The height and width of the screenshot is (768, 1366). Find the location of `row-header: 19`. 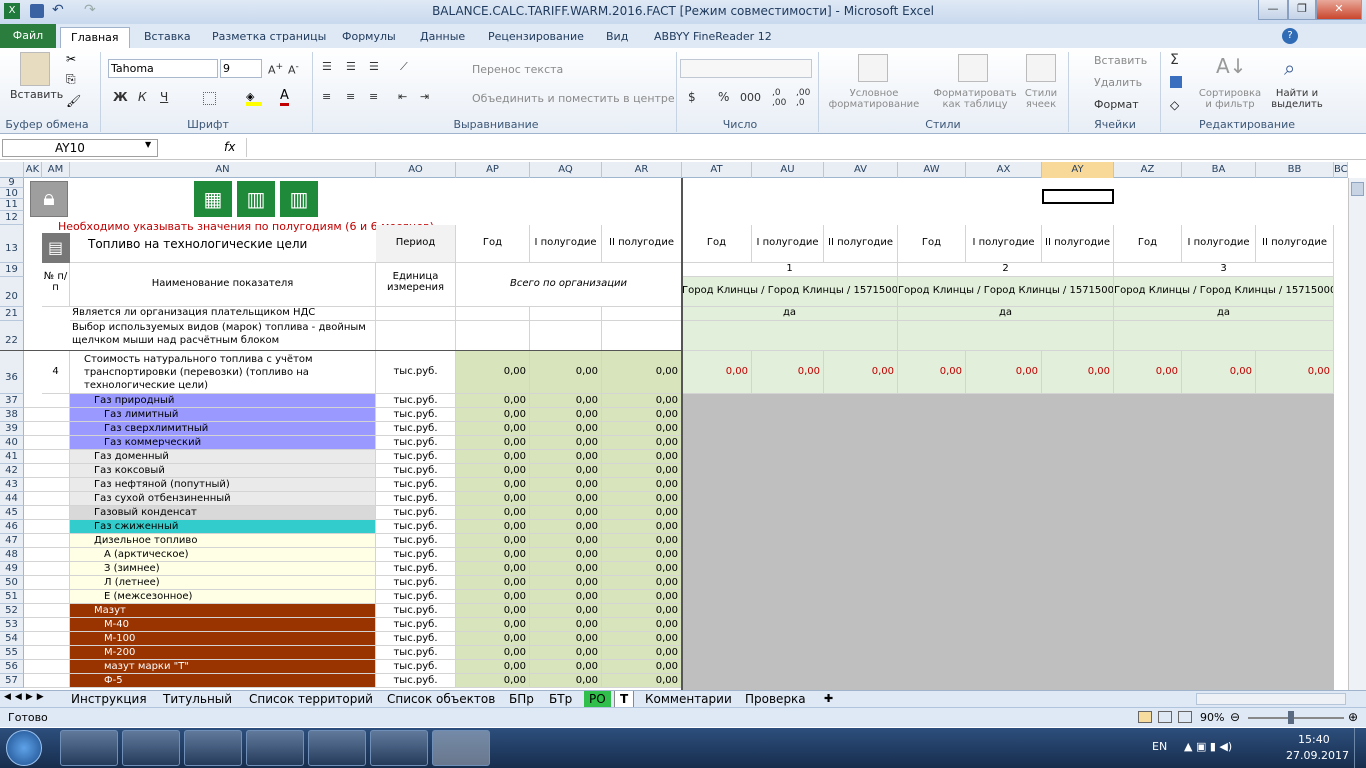

row-header: 19 is located at coordinates (12, 270).